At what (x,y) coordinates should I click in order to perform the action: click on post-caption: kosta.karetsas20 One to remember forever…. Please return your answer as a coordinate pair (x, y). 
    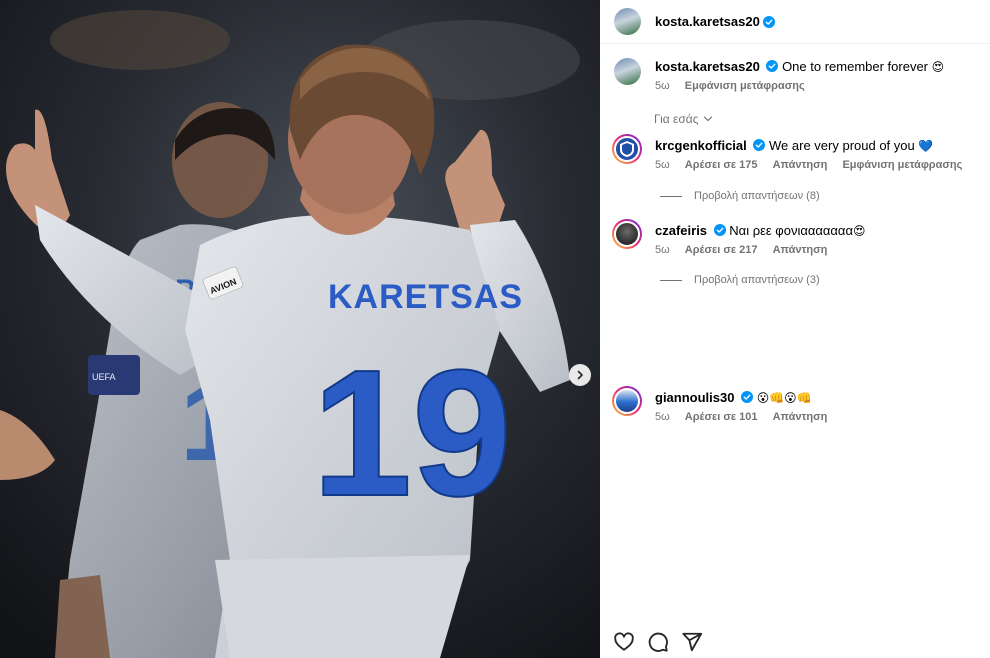
    Looking at the image, I should click on (779, 75).